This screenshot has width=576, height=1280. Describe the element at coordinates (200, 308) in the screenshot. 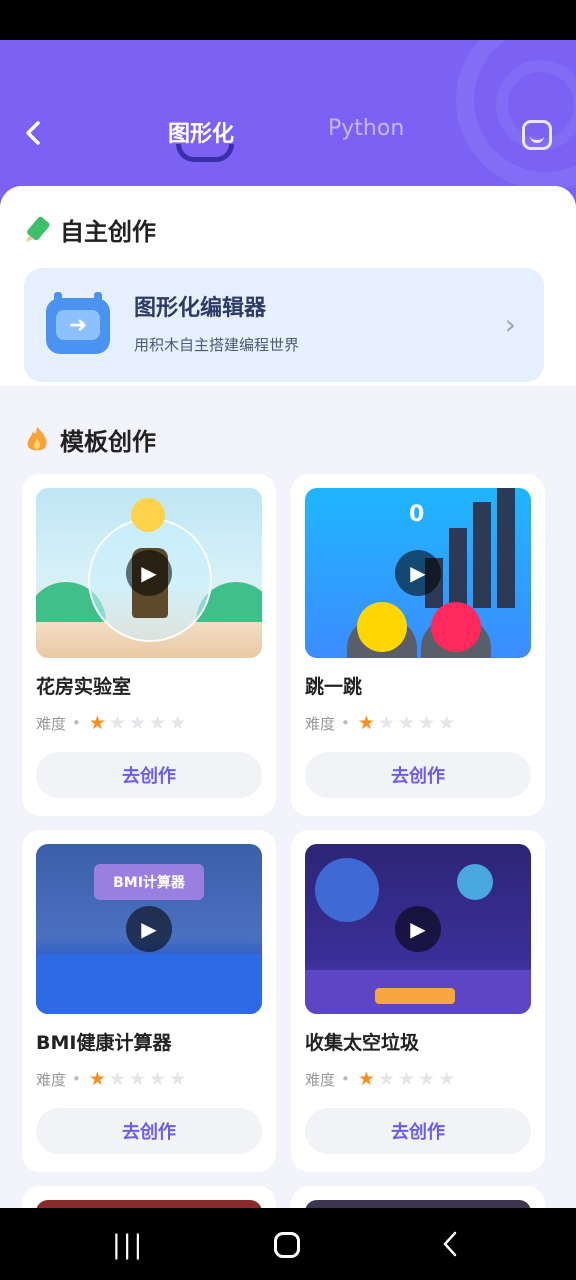

I see `editor-title: 图形化编辑器` at that location.